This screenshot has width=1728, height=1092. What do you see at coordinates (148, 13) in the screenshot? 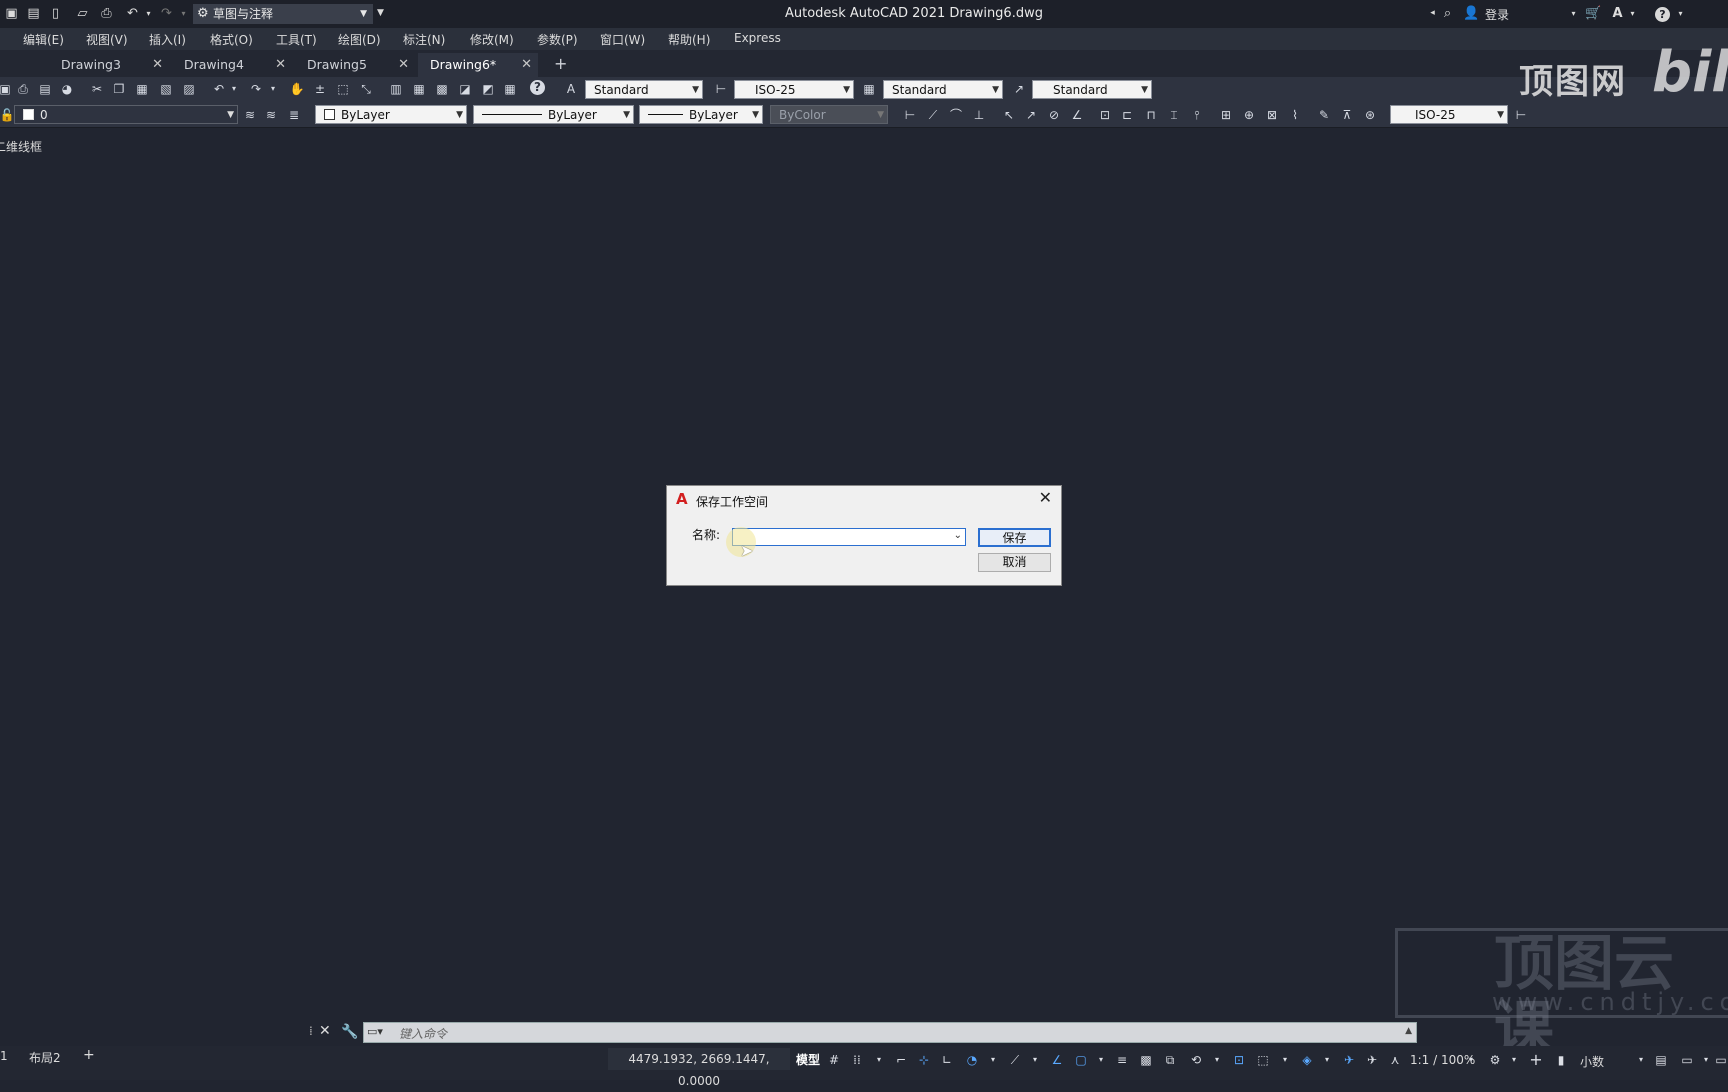
I see `undo-dropdown-icon: ▾` at bounding box center [148, 13].